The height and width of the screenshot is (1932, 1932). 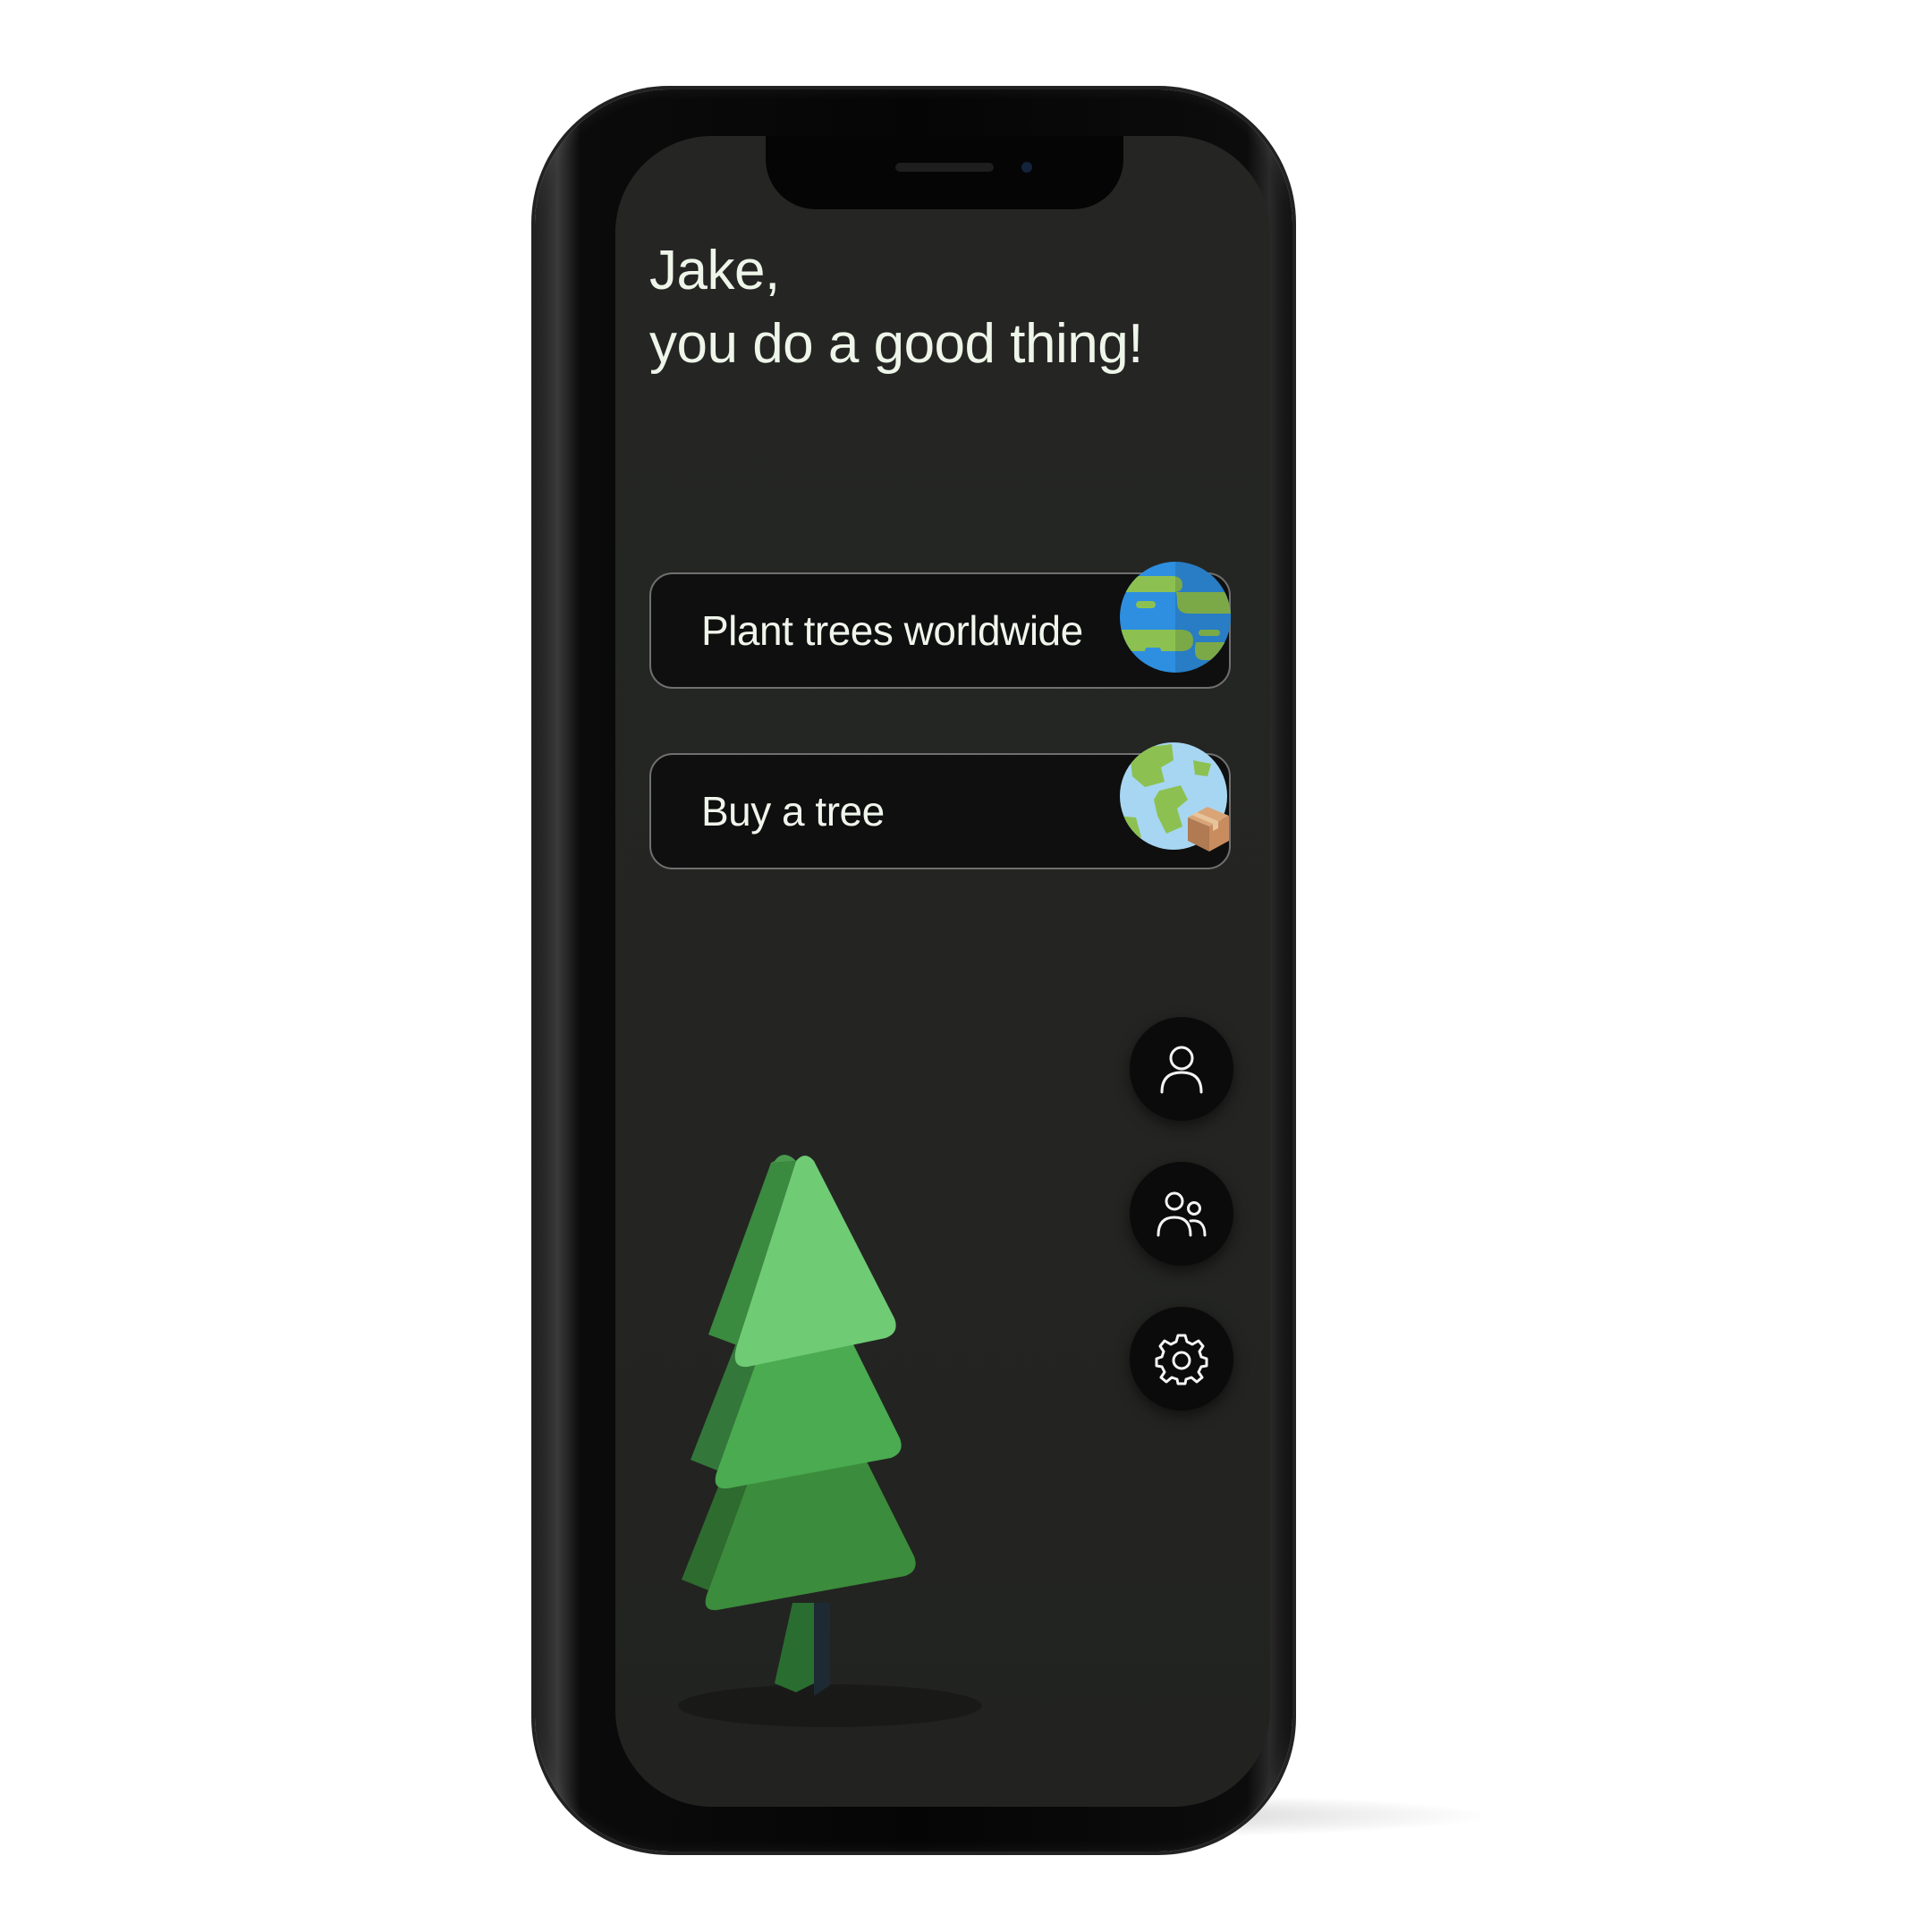 I want to click on greeting-name: Jake,, so click(x=714, y=270).